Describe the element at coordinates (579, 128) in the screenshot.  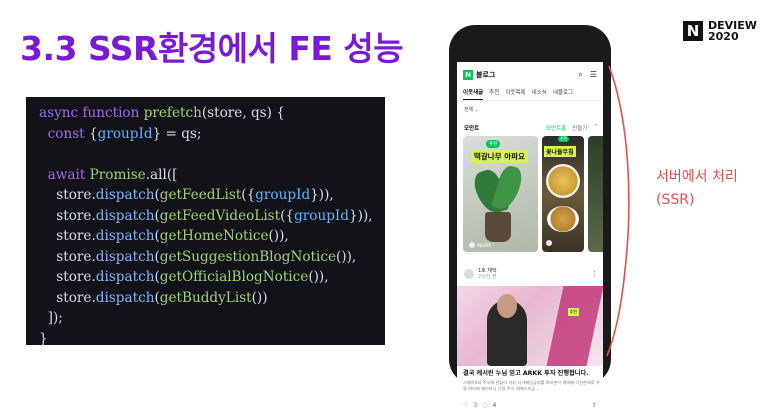
I see `moment-create-link: 만들기` at that location.